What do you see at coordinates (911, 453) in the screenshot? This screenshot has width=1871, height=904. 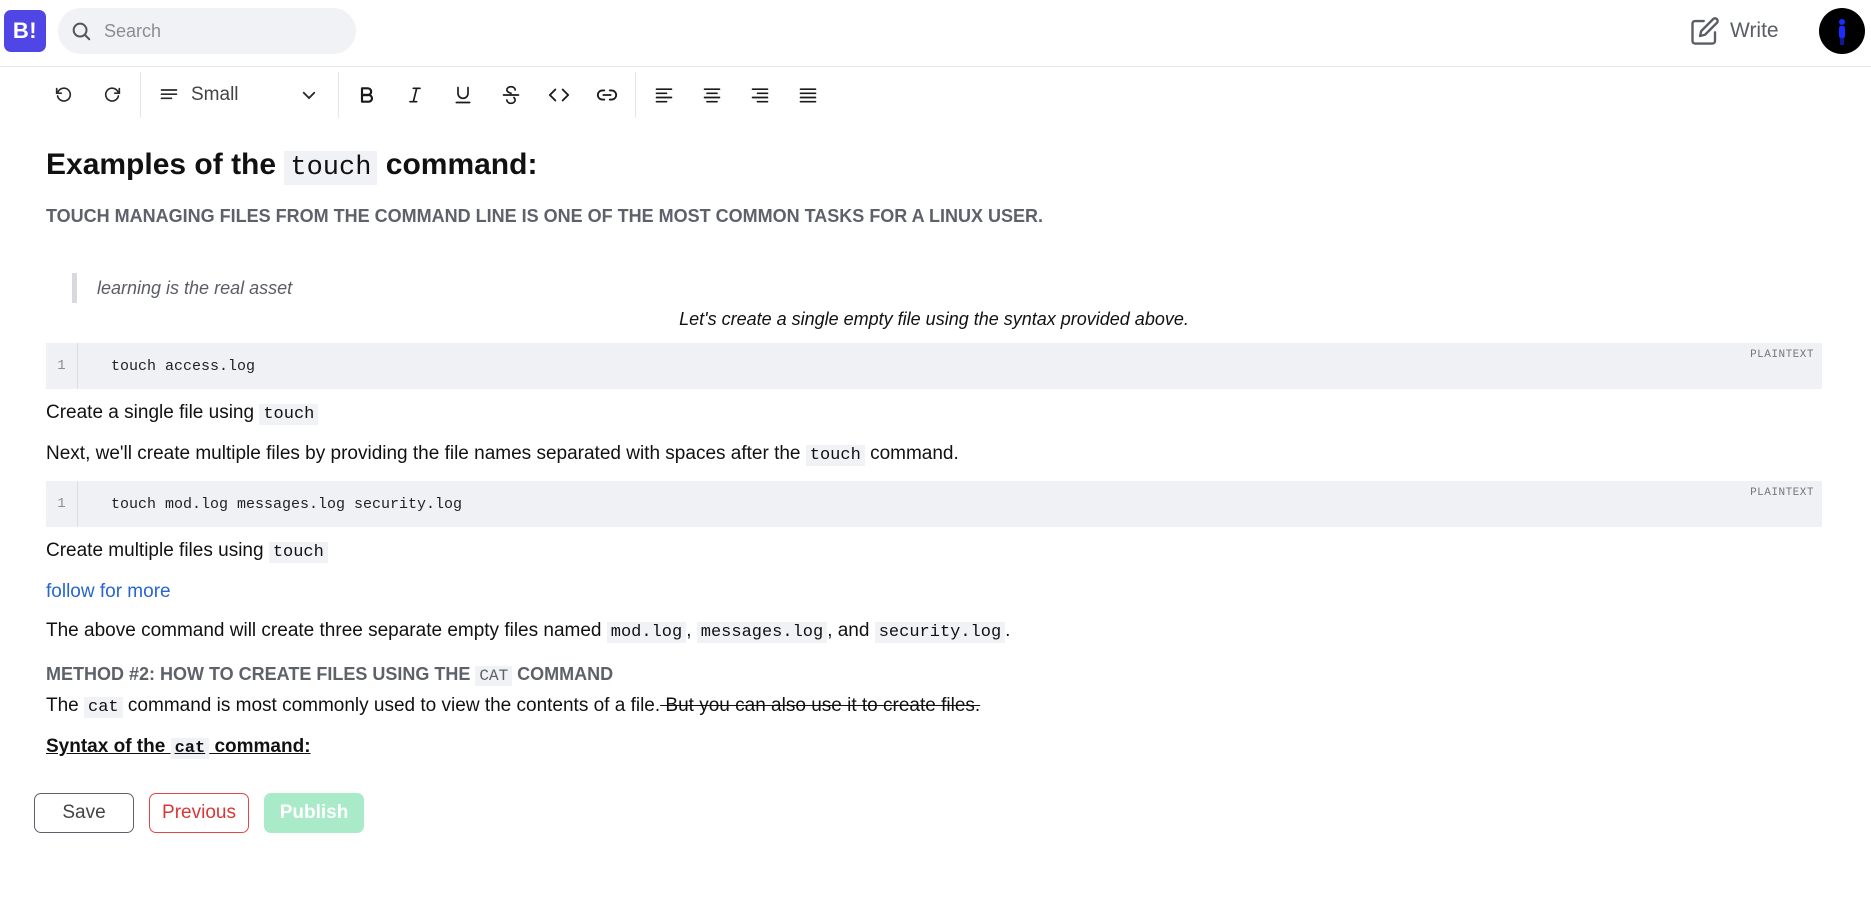 I see `paragraph-text: command.` at bounding box center [911, 453].